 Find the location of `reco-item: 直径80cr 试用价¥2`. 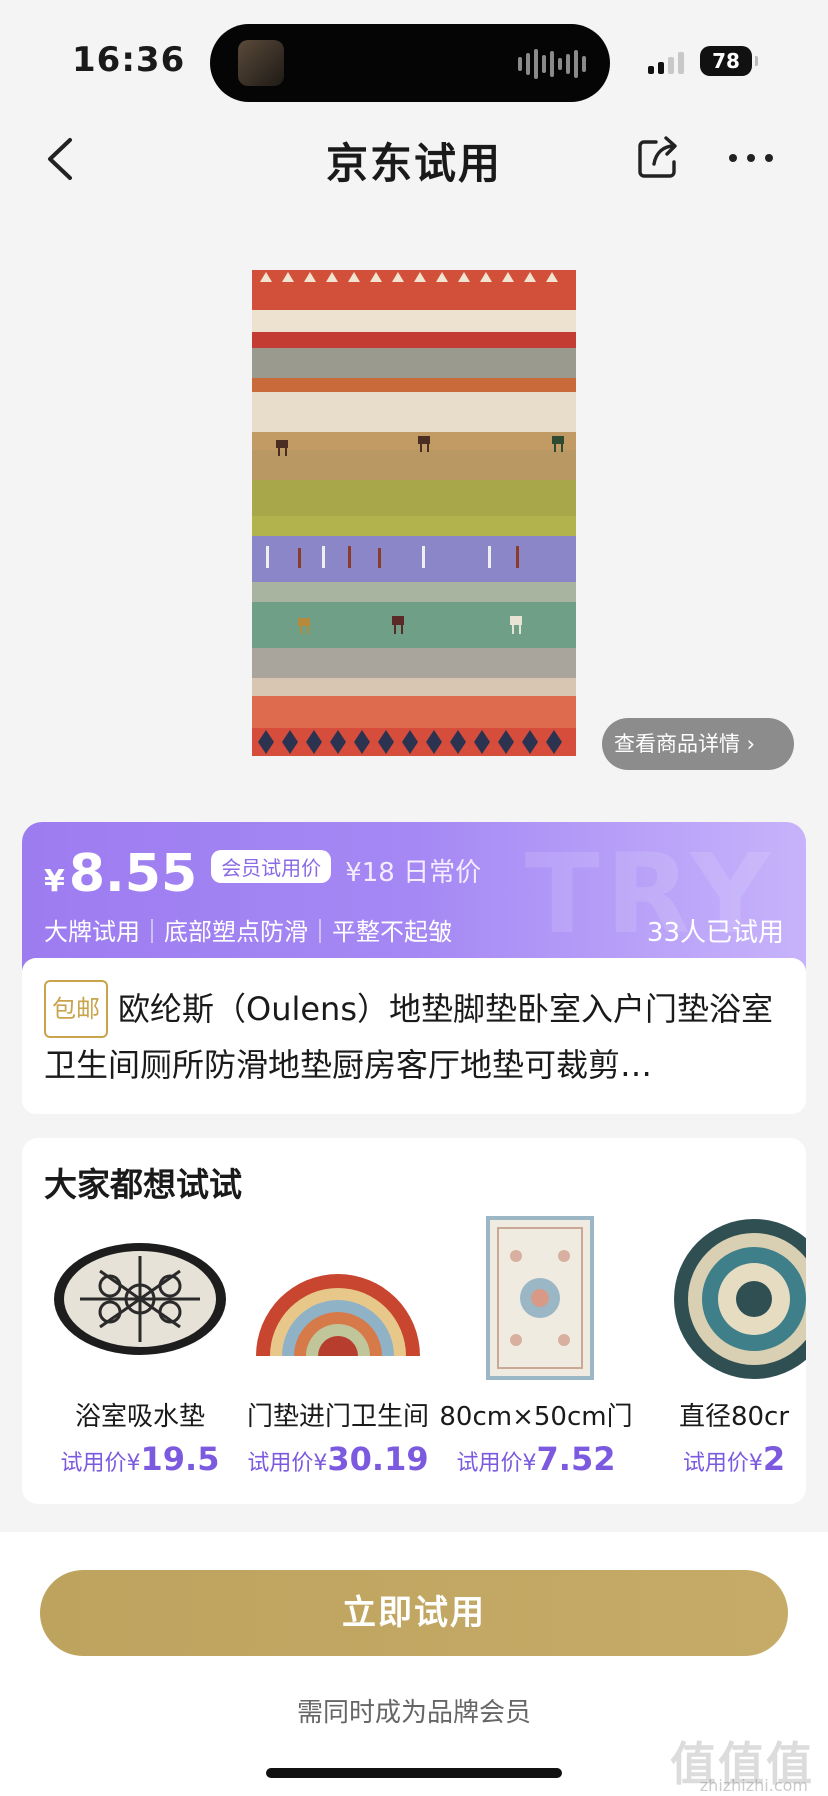

reco-item: 直径80cr 试用价¥2 is located at coordinates (720, 1356).